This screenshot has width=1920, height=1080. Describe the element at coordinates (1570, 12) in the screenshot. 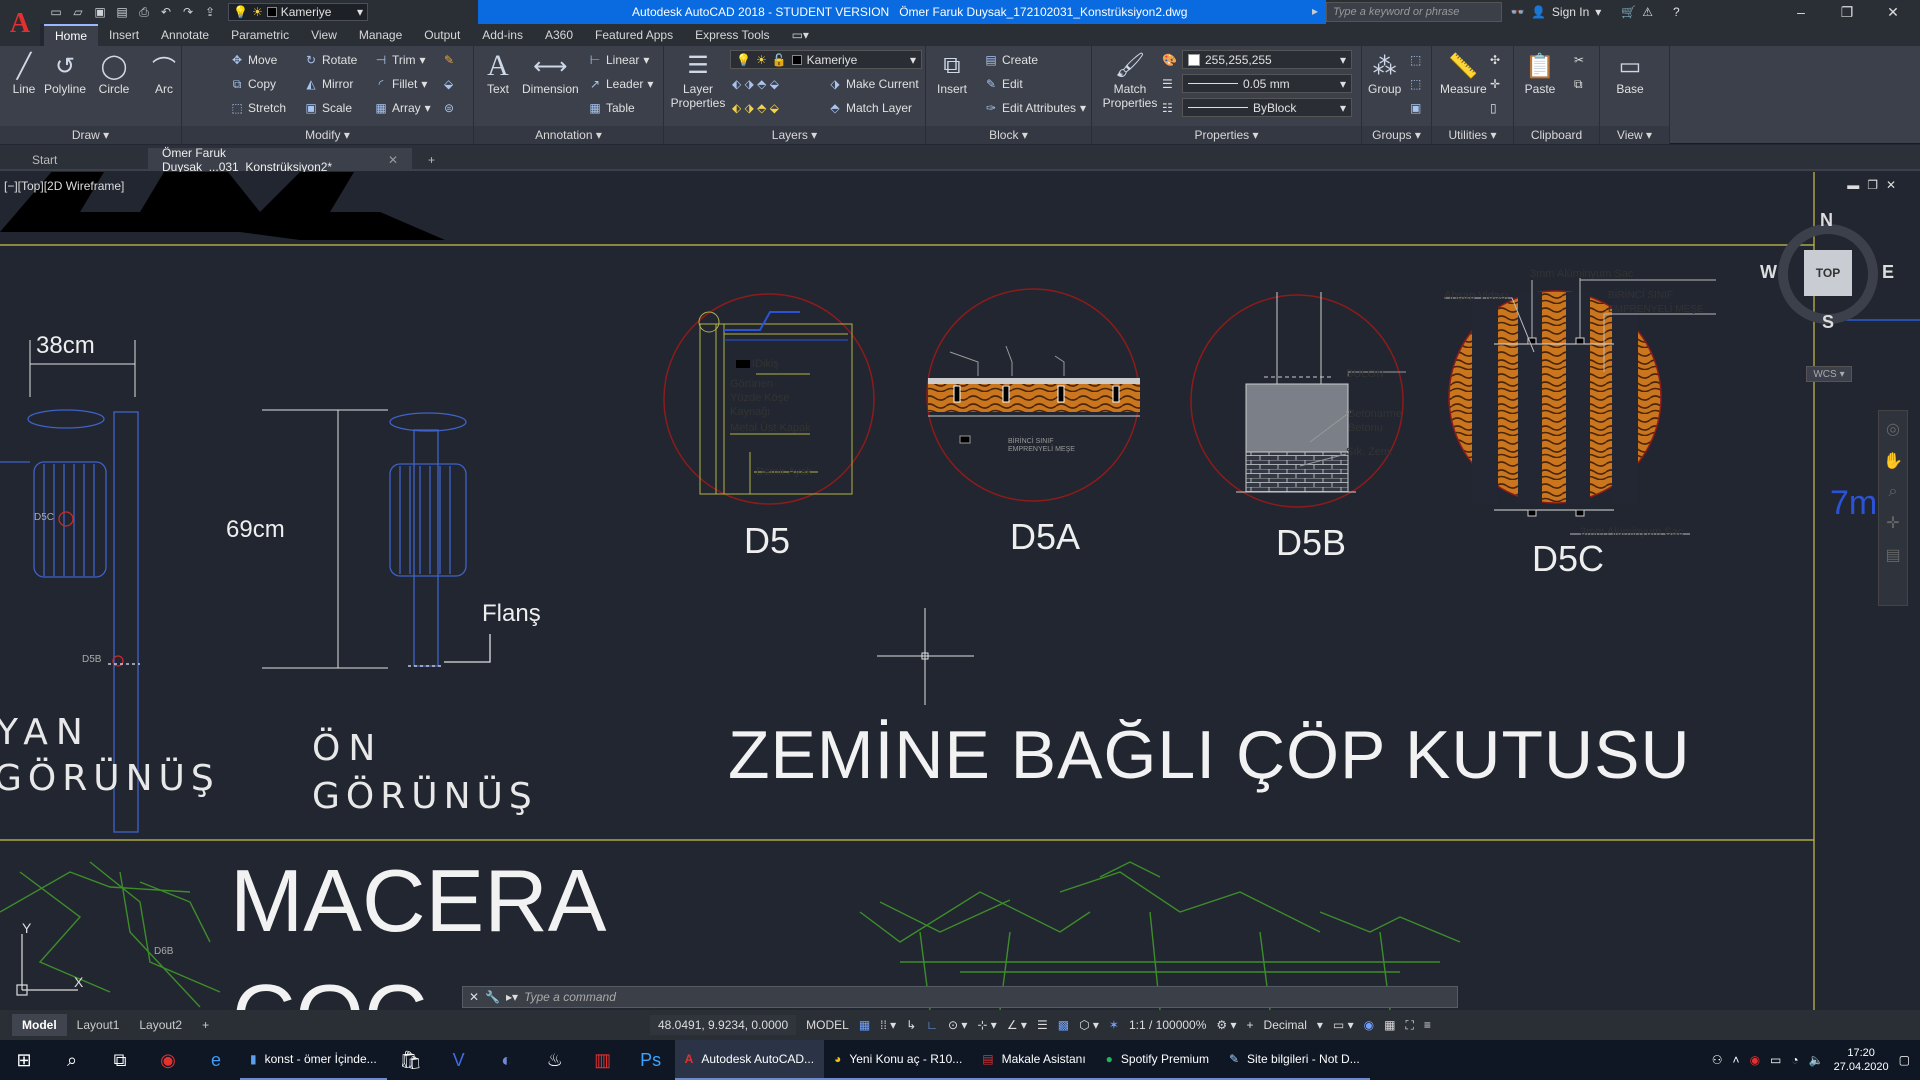

I see `sign-in-button: Sign In` at that location.